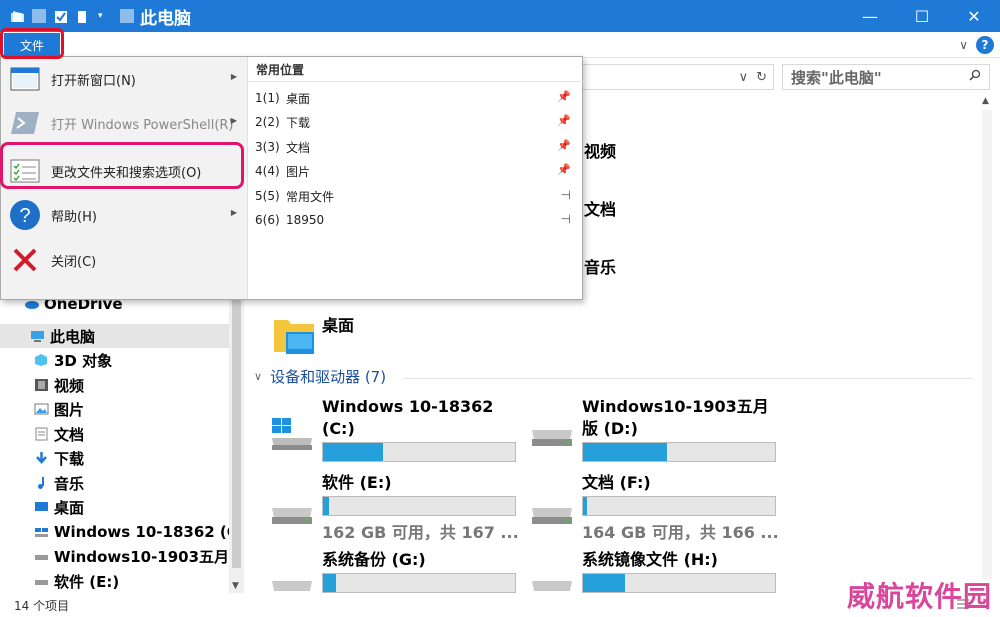 Image resolution: width=1000 pixels, height=617 pixels. I want to click on nav-item-label: 下载, so click(69, 458).